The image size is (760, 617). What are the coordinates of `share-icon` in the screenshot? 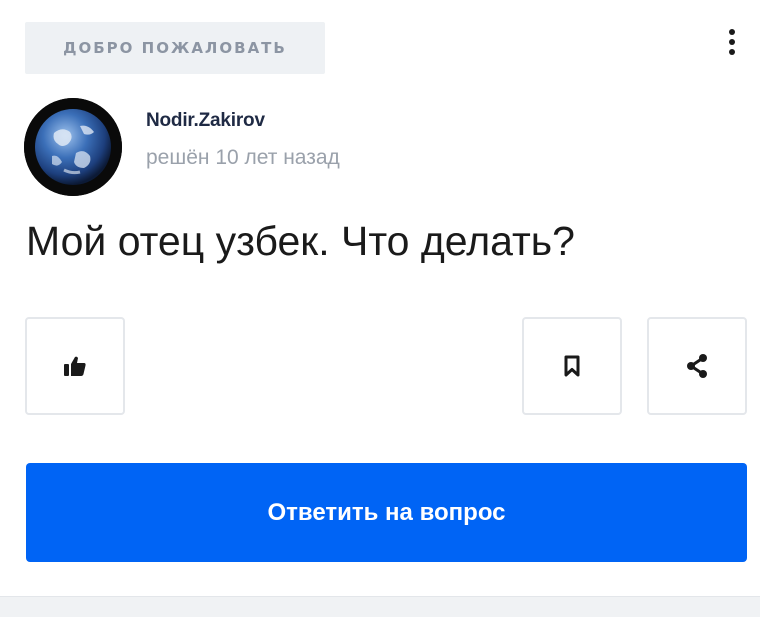 It's located at (697, 366).